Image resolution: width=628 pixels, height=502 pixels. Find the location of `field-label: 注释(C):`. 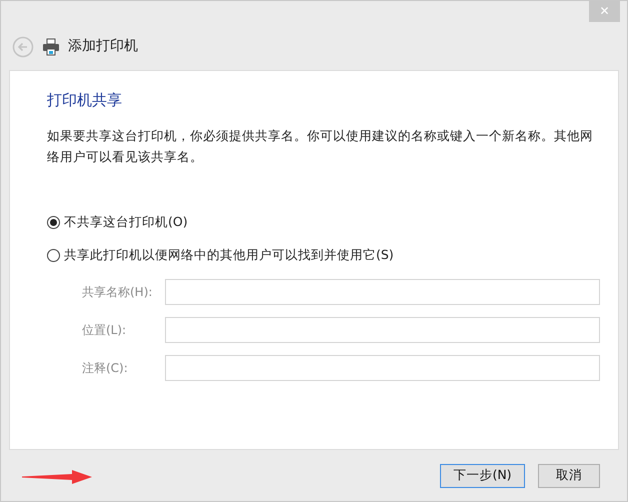

field-label: 注释(C): is located at coordinates (105, 368).